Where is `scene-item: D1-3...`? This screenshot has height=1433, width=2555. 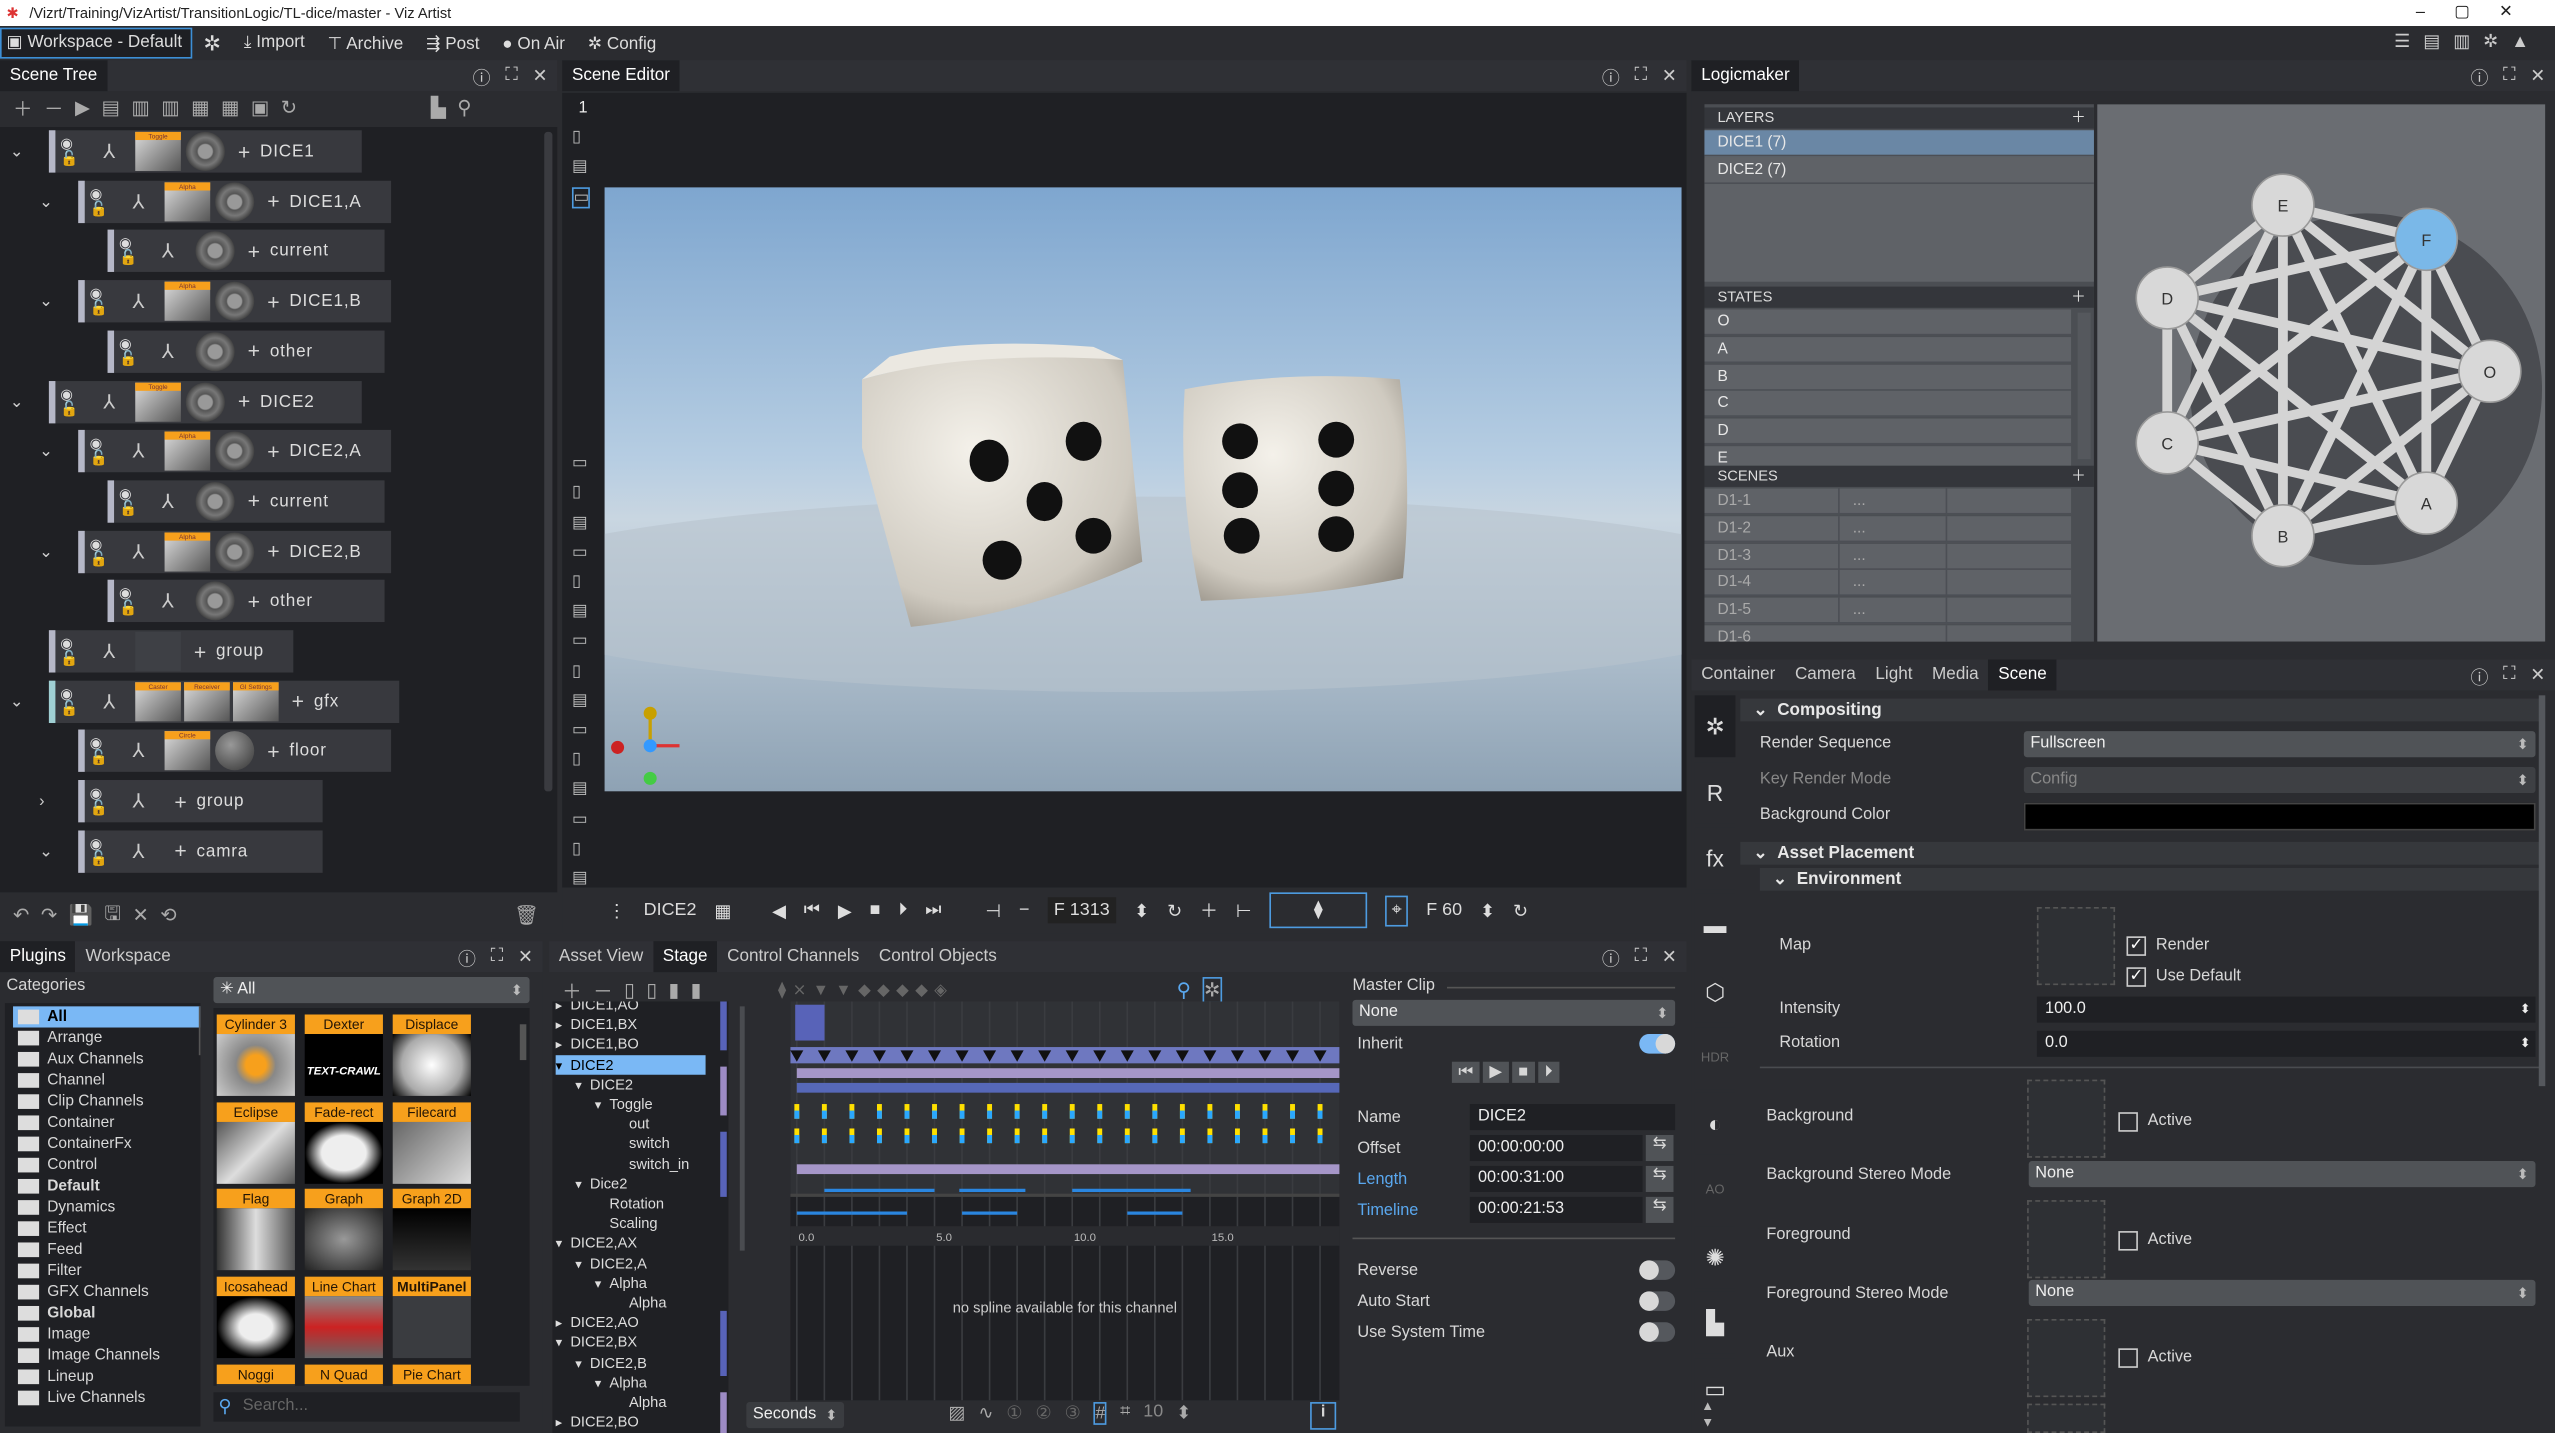 scene-item: D1-3... is located at coordinates (1888, 556).